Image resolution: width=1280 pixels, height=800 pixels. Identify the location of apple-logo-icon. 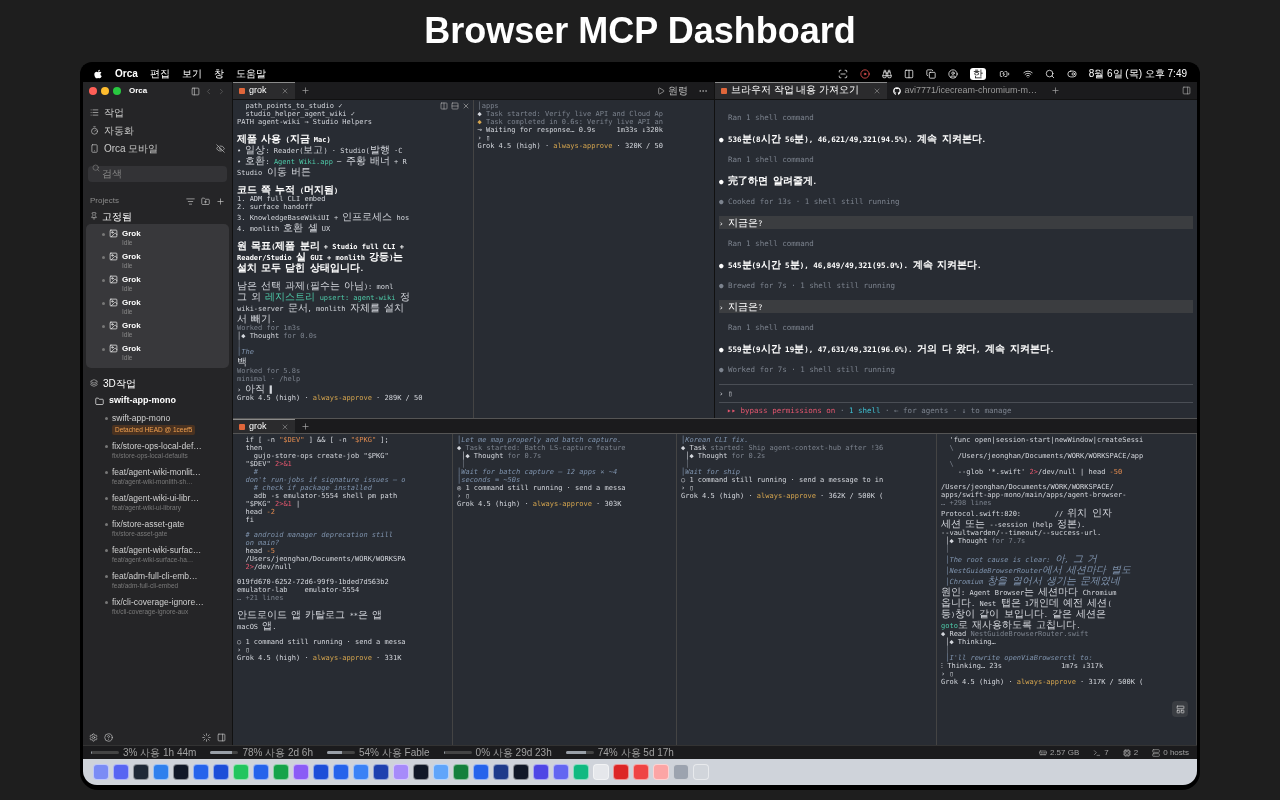
(98, 73).